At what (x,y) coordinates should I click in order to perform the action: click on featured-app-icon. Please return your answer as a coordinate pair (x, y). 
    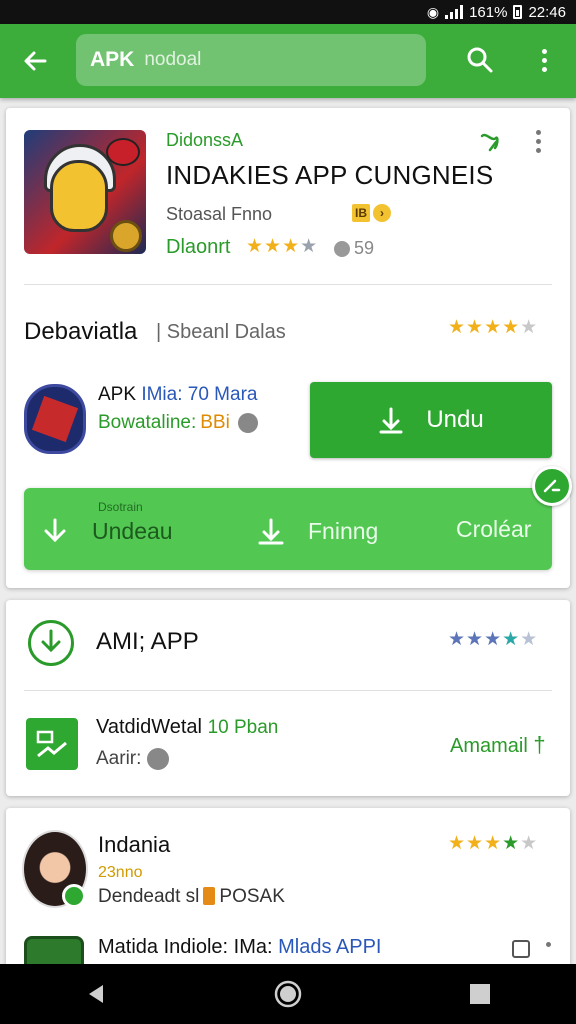
    Looking at the image, I should click on (85, 192).